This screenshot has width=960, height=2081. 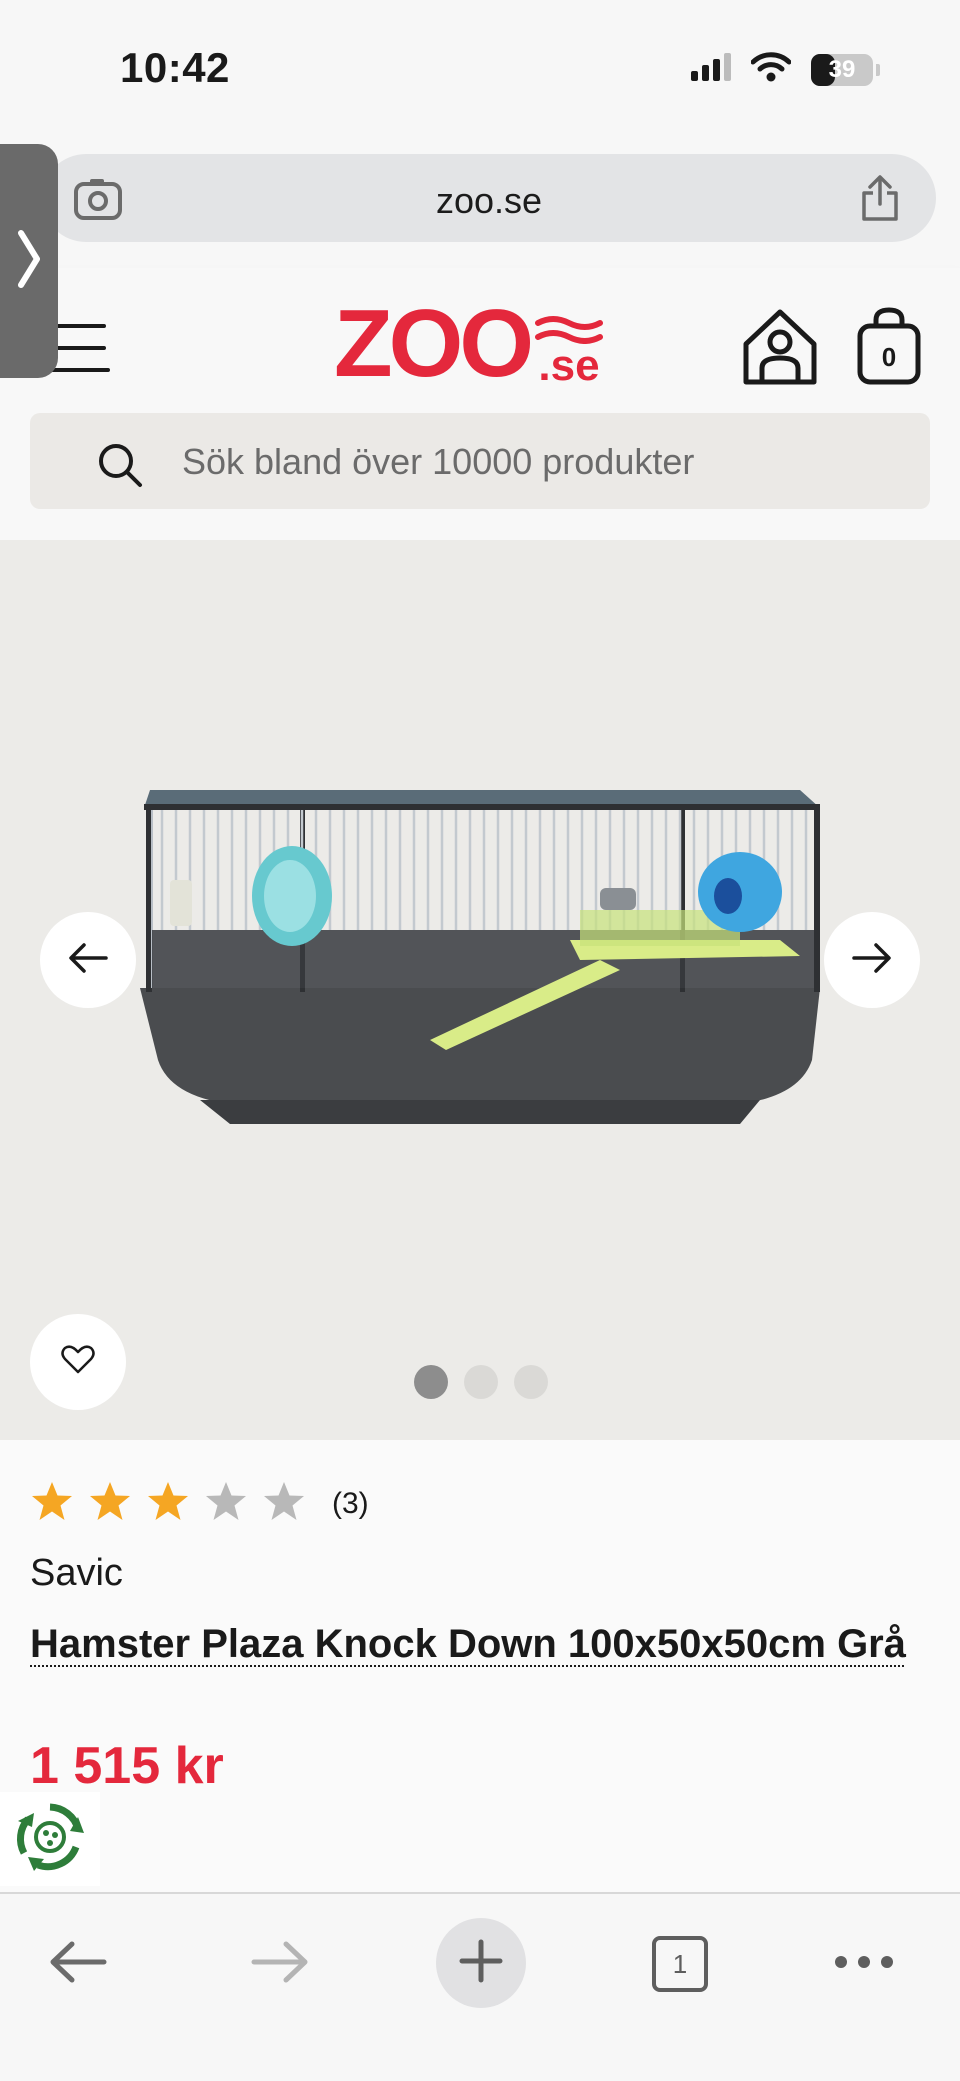 I want to click on back-button, so click(x=78, y=1964).